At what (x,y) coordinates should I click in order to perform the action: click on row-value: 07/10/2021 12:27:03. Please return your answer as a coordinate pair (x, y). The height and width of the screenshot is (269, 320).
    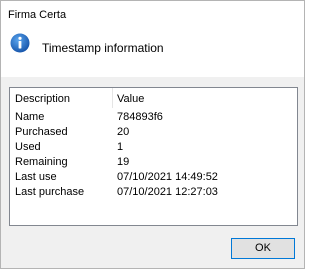
    Looking at the image, I should click on (167, 192).